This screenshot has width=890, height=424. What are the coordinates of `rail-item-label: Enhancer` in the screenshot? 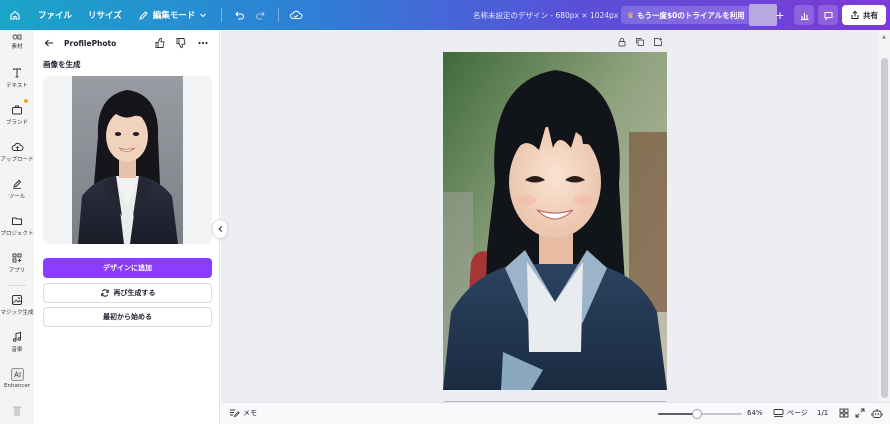 It's located at (17, 386).